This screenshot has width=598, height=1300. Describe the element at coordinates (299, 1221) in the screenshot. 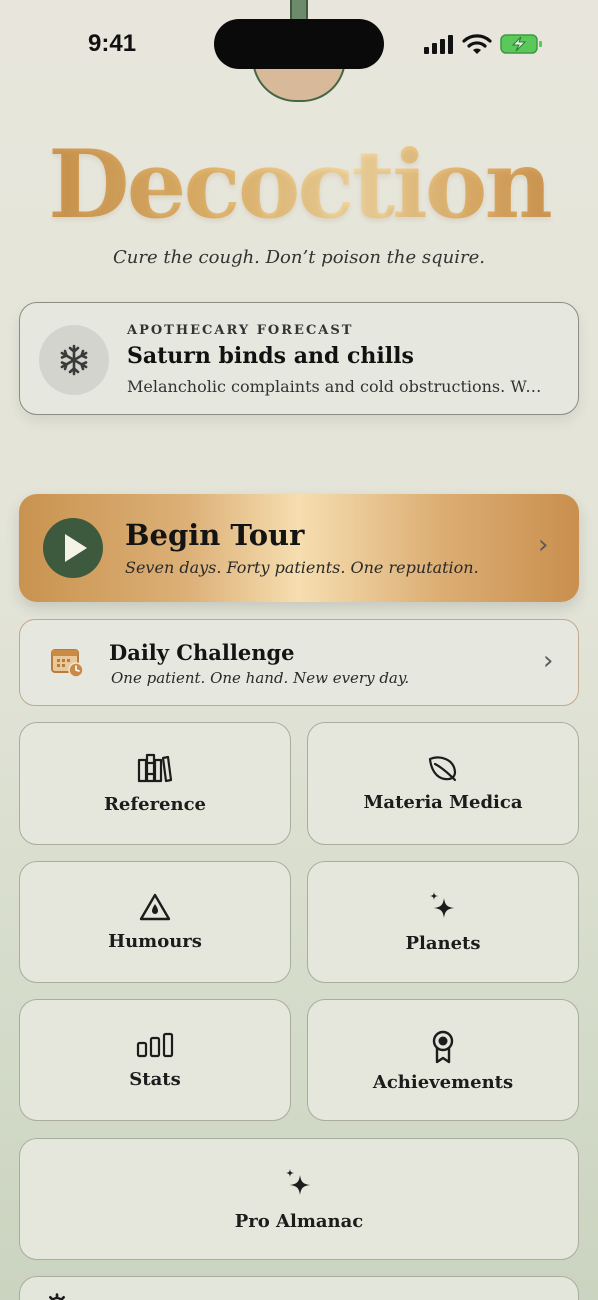

I see `pro-almanac-label: Pro Almanac` at that location.